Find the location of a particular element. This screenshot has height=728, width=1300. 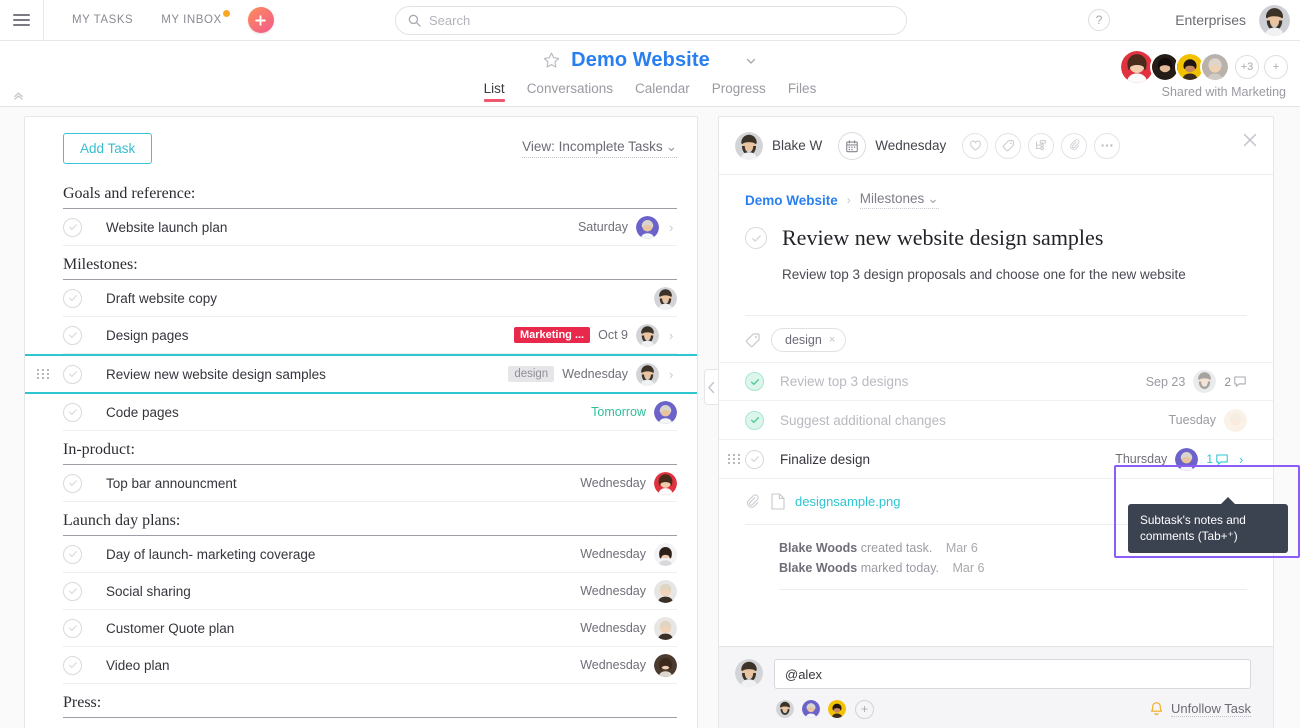

comment-input is located at coordinates (1012, 674).